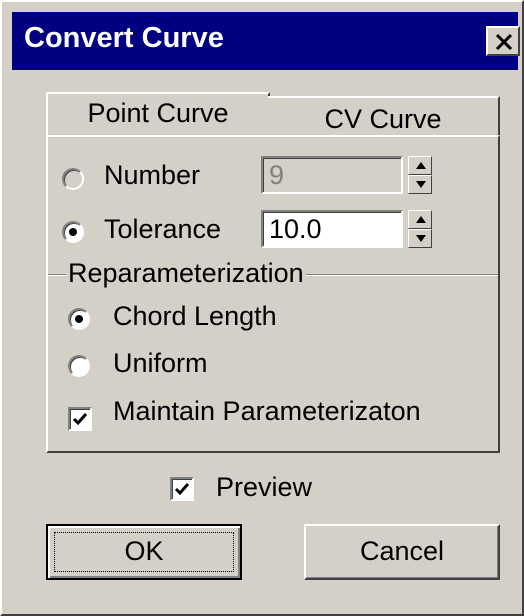  I want to click on cancel-button: Cancel, so click(402, 552).